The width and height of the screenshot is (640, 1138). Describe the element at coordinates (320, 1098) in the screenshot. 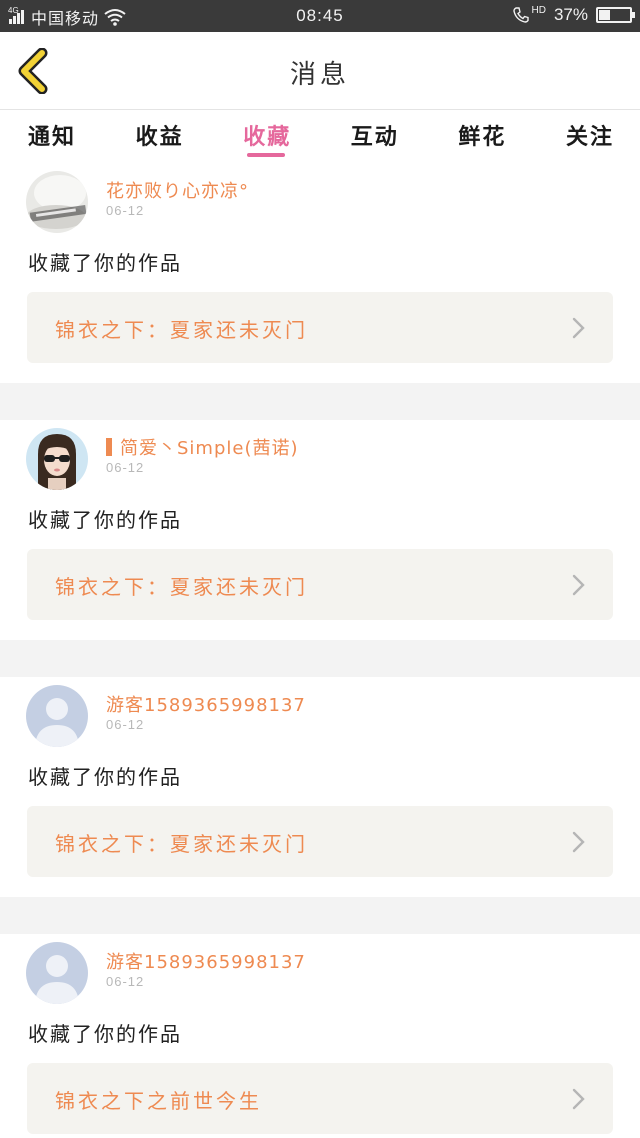

I see `work-link: 锦衣之下之前世今生` at that location.